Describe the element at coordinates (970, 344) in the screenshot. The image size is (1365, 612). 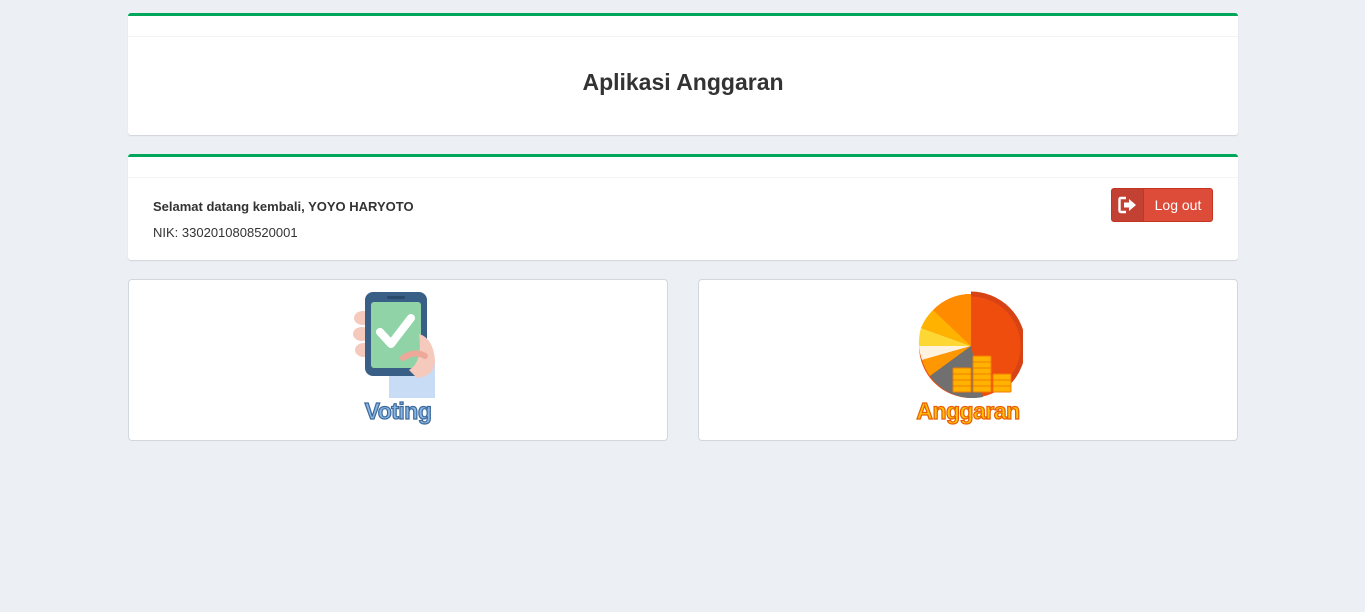
I see `budget-pie-icon` at that location.